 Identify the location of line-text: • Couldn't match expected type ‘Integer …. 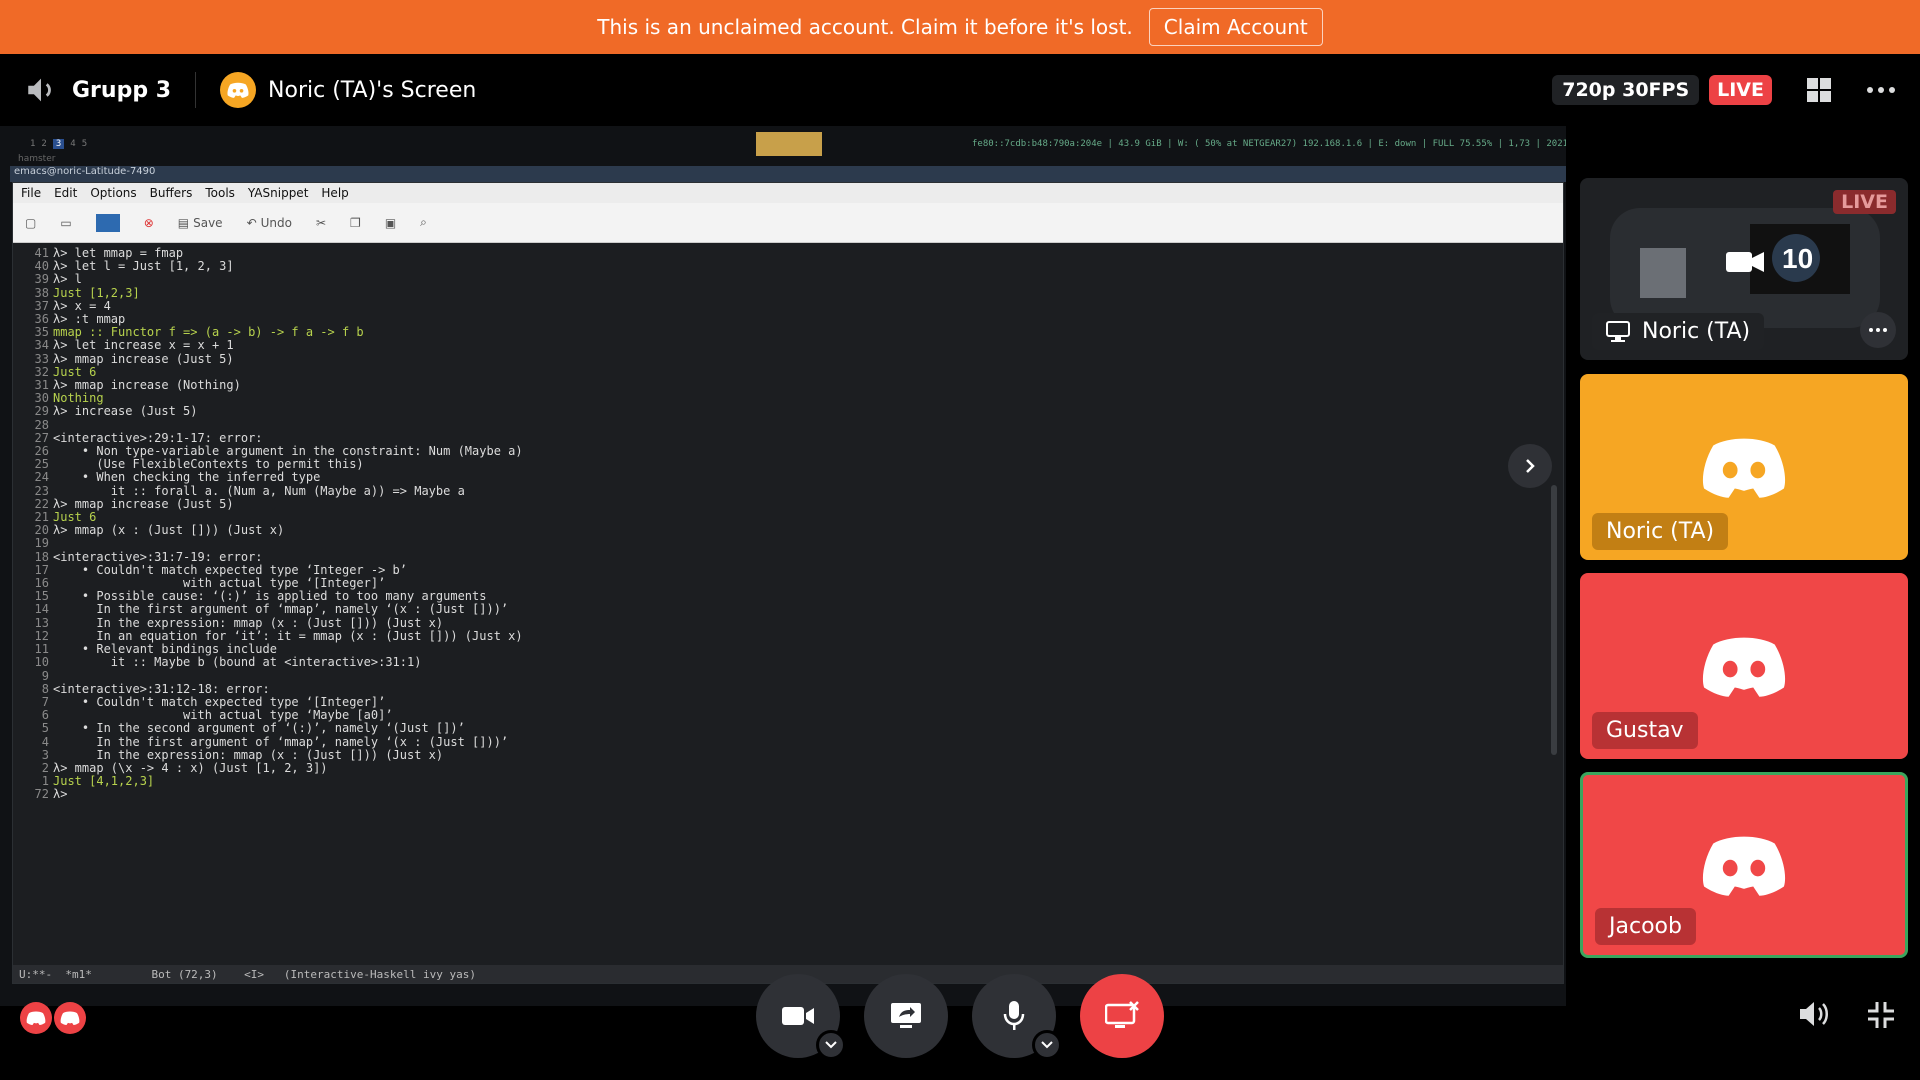
(230, 569).